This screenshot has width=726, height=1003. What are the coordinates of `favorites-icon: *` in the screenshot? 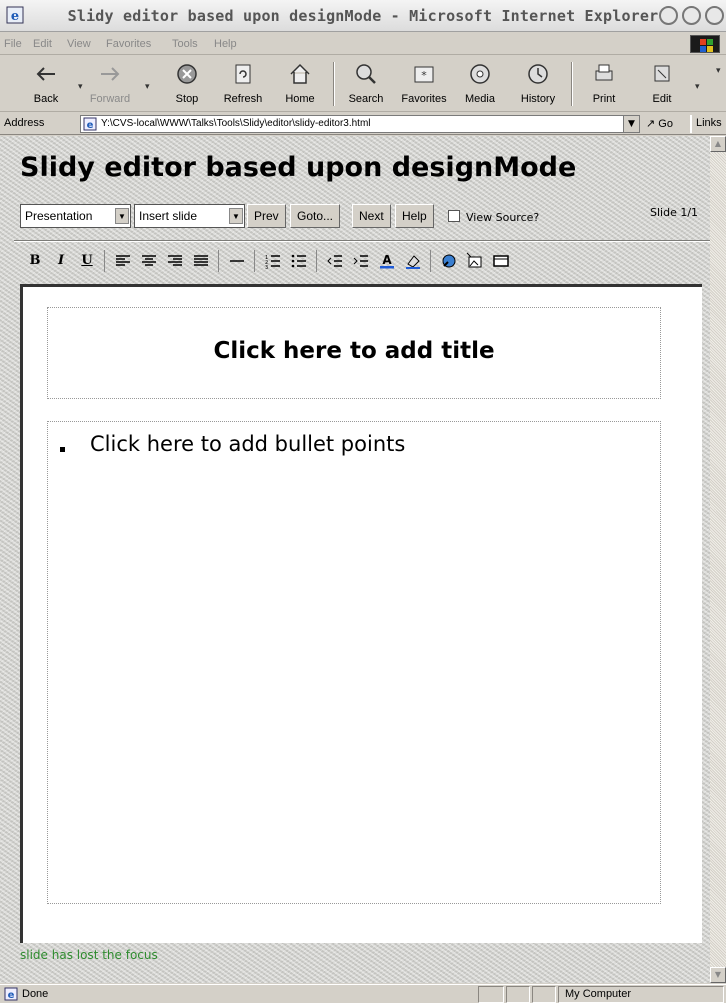 It's located at (424, 74).